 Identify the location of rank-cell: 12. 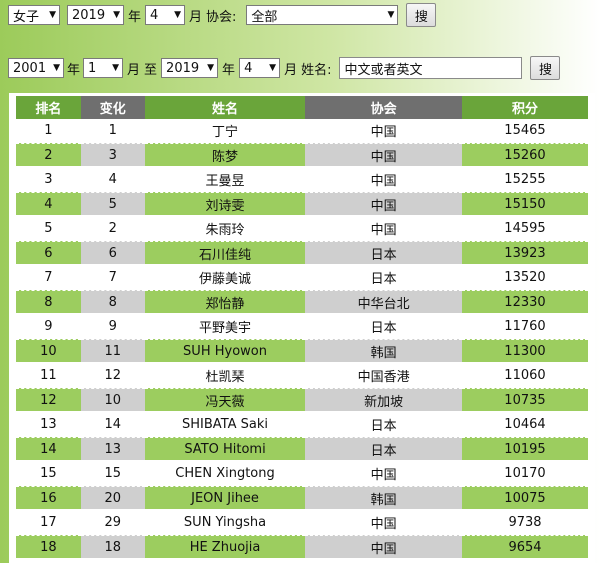
(48, 400).